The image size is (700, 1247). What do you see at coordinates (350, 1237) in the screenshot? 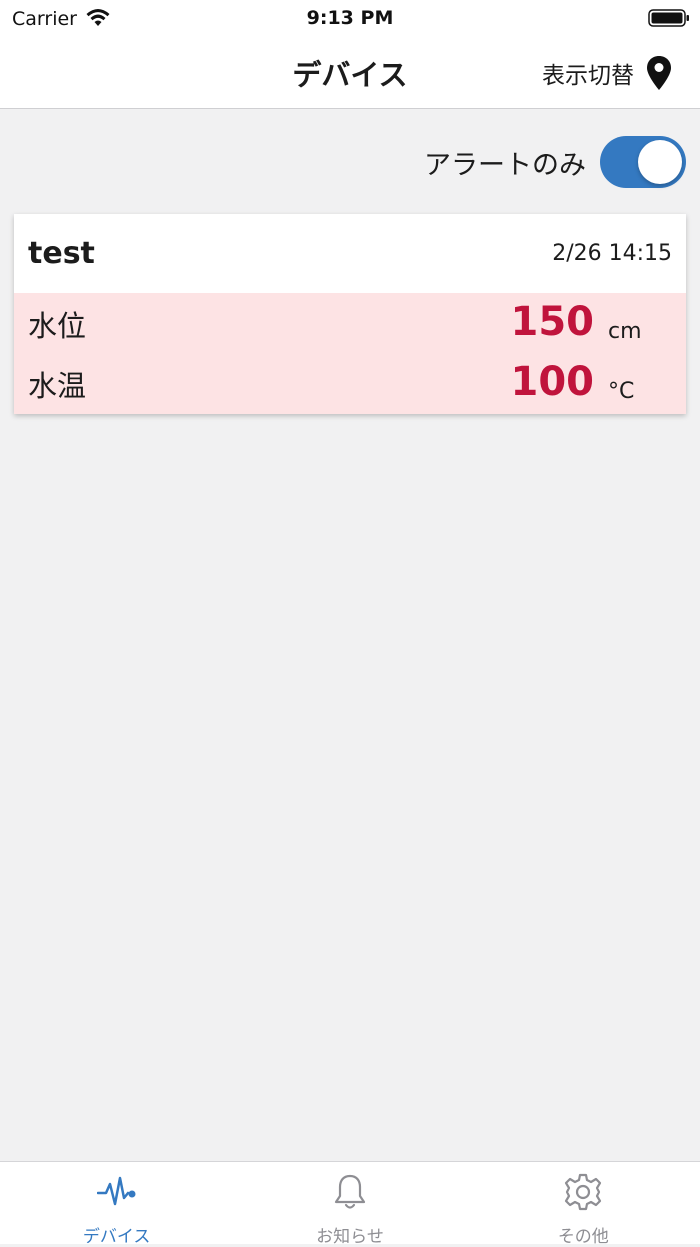
I see `tab-label: お知らせ` at bounding box center [350, 1237].